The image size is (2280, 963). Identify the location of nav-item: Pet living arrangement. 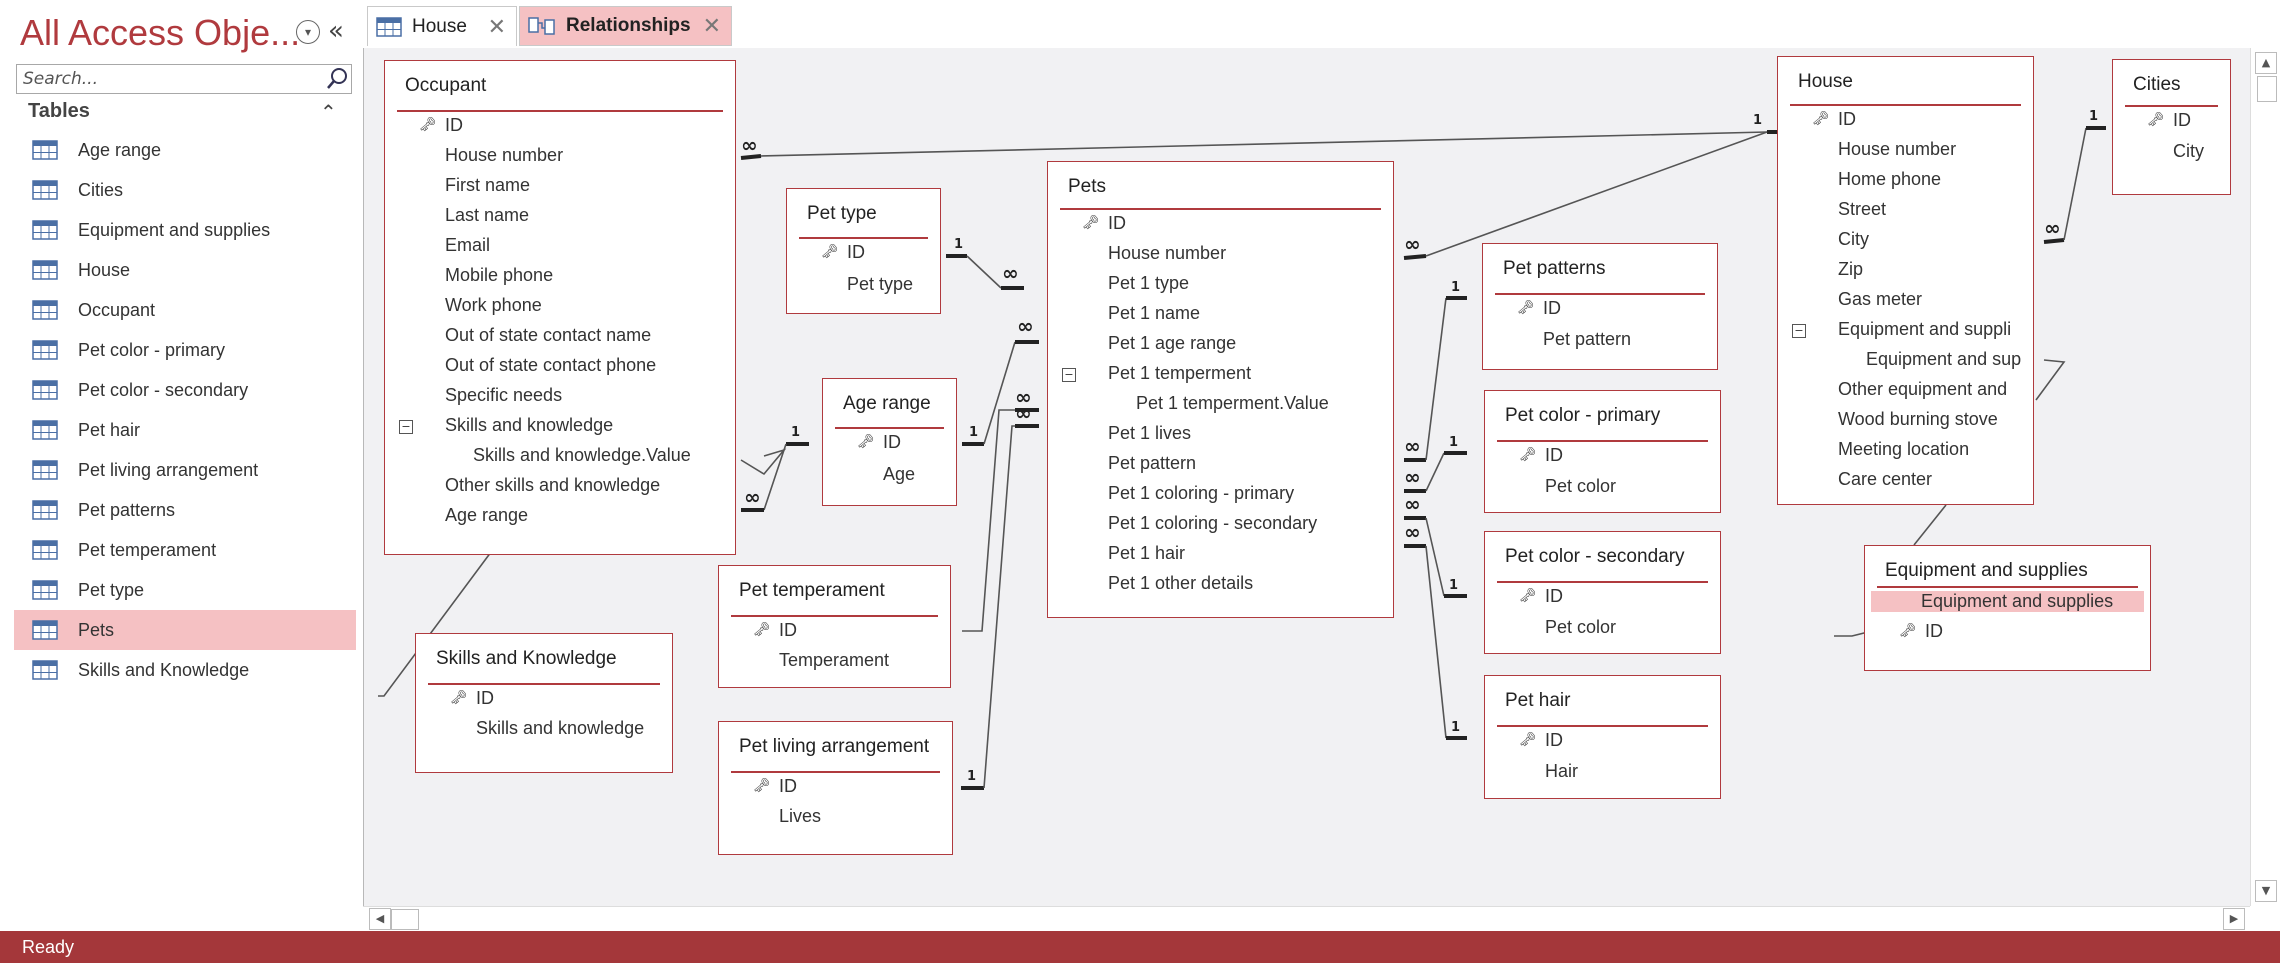
(185, 470).